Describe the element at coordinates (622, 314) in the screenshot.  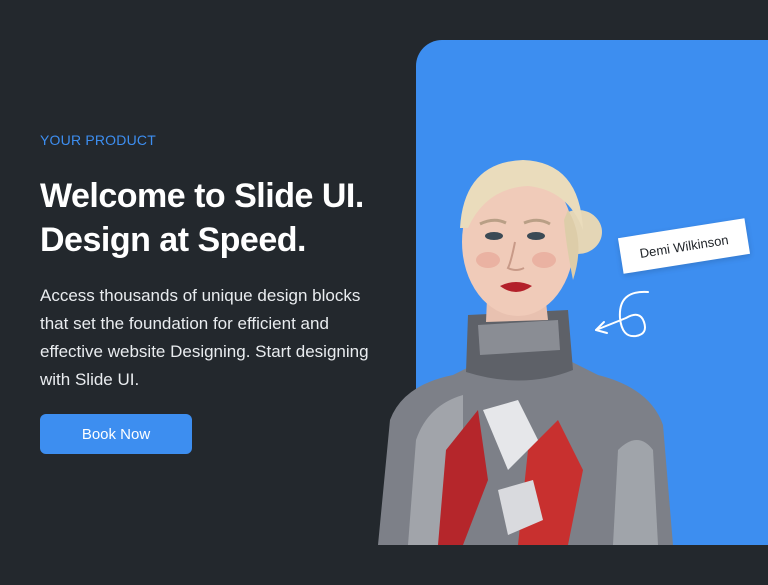
I see `curved-arrow-icon` at that location.